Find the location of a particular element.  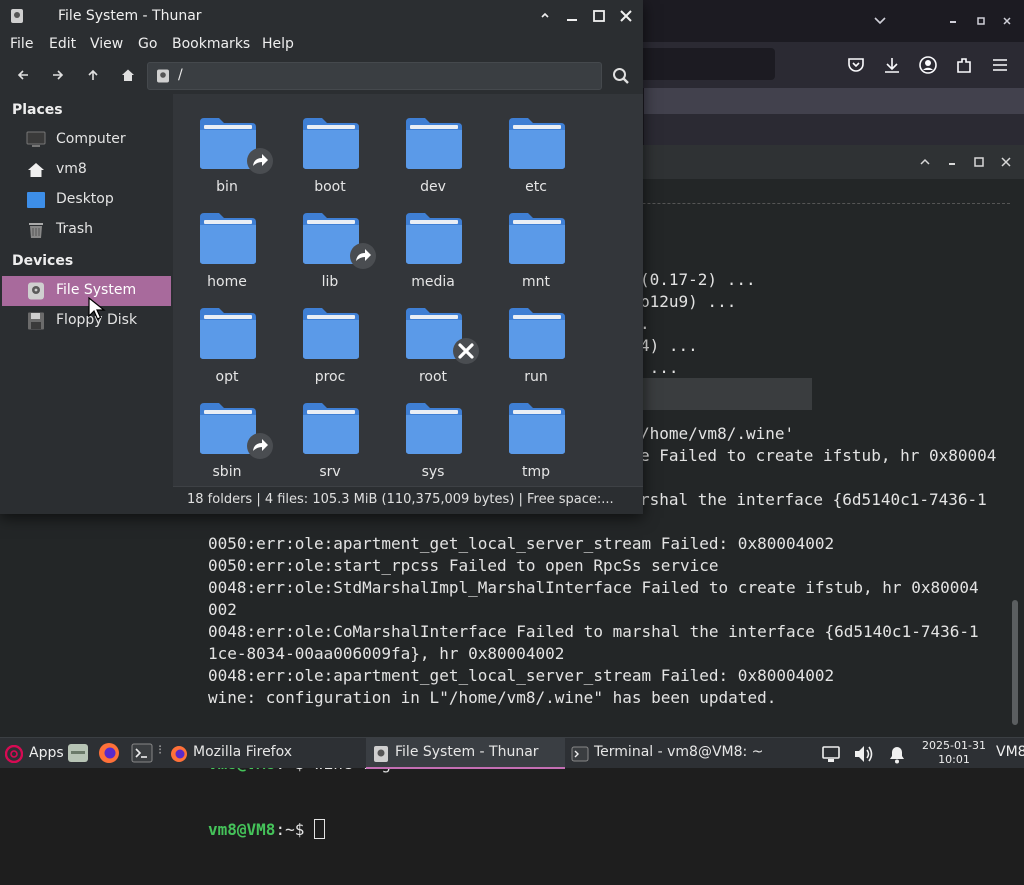

folder-name: boot is located at coordinates (330, 187).